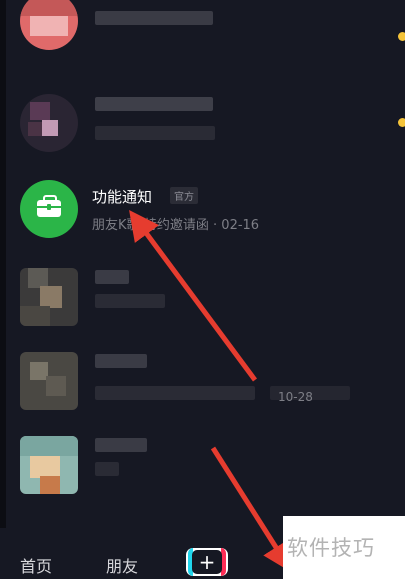 The width and height of the screenshot is (405, 579). Describe the element at coordinates (331, 548) in the screenshot. I see `watermark-text: 软件技巧` at that location.